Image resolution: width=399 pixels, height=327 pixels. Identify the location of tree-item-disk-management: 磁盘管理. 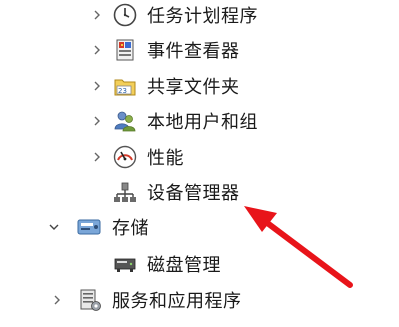
(166, 264).